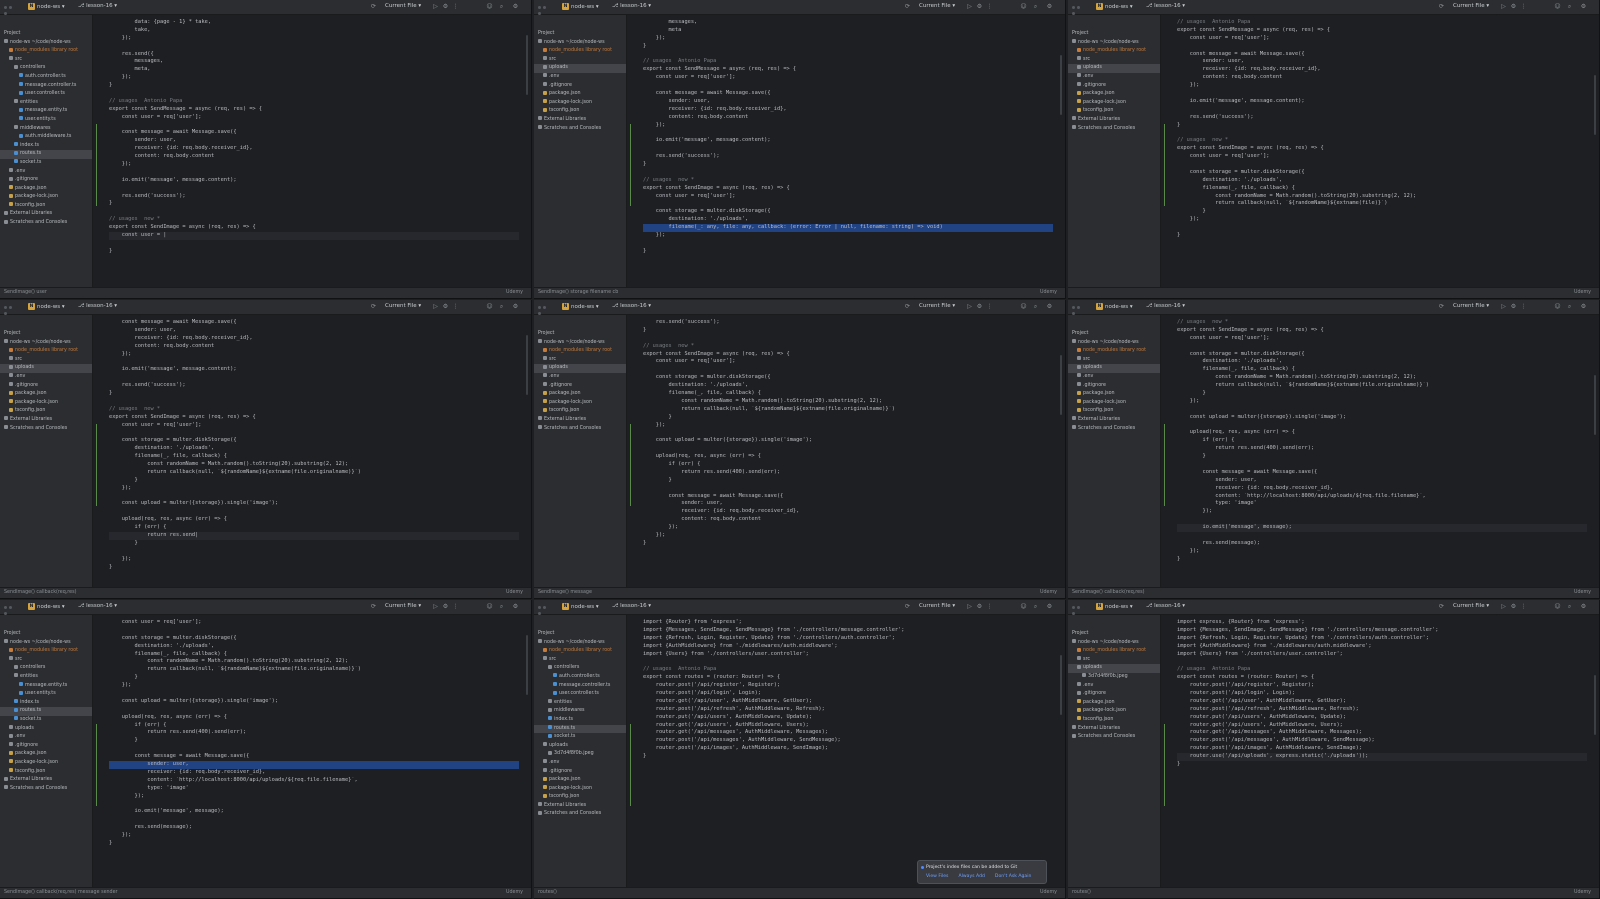 Image resolution: width=1600 pixels, height=899 pixels. Describe the element at coordinates (580, 686) in the screenshot. I see `tree-item: message.controller.ts` at that location.